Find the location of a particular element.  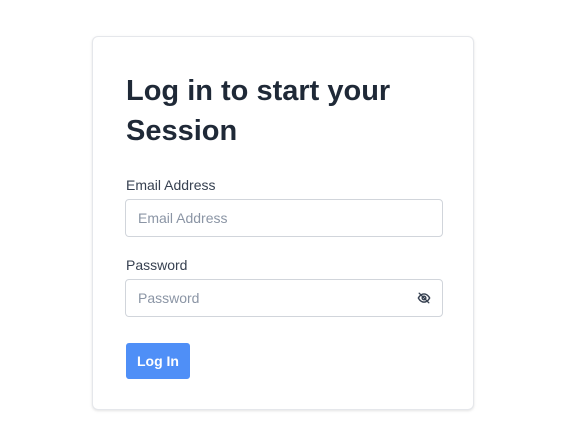

email-field is located at coordinates (284, 218).